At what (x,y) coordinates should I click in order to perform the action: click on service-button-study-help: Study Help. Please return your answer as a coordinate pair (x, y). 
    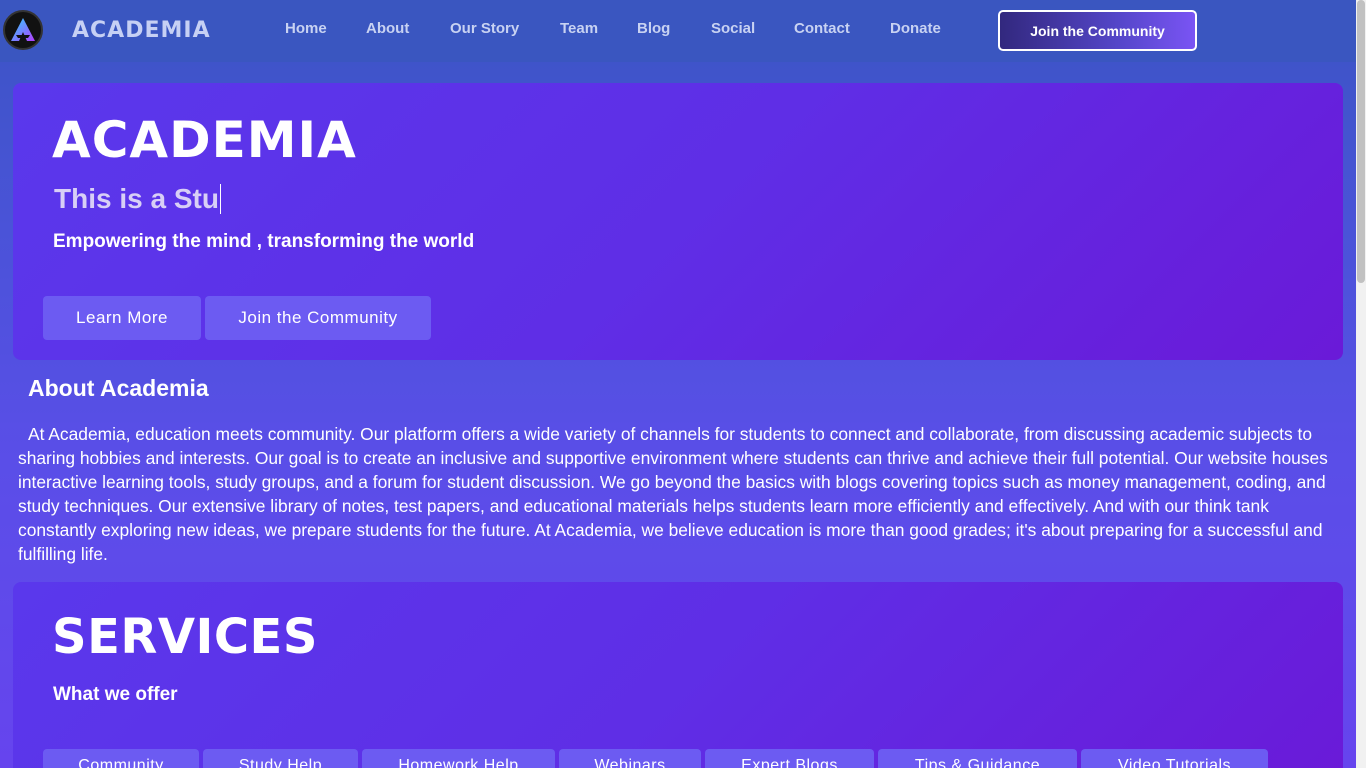
    Looking at the image, I should click on (280, 758).